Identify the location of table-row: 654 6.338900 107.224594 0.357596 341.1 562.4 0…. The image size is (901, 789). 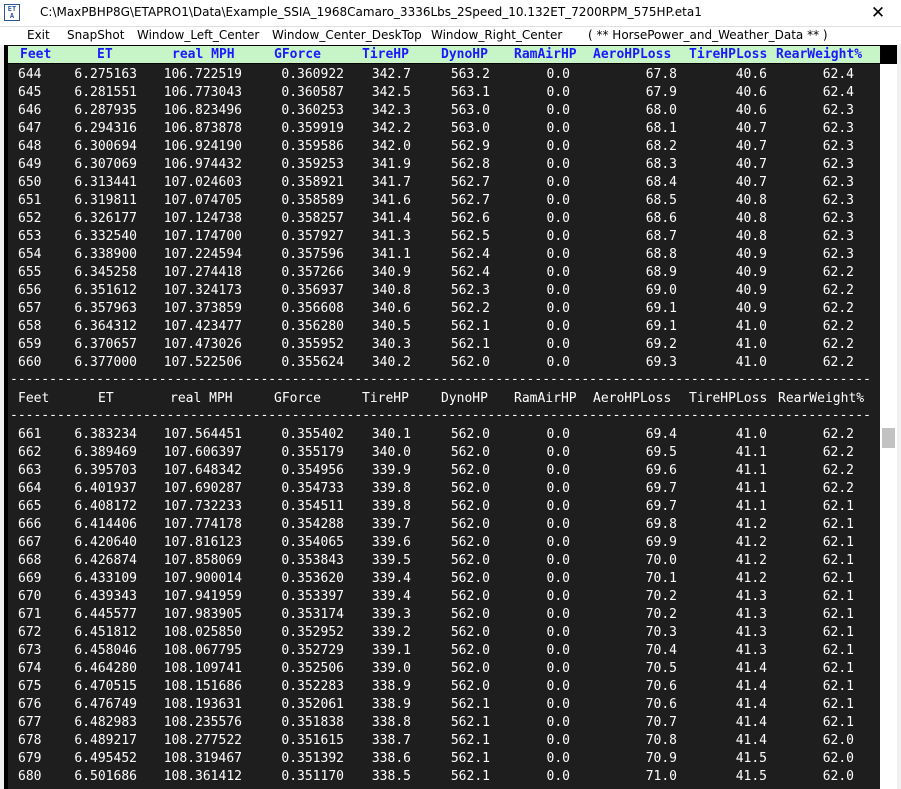
(444, 255).